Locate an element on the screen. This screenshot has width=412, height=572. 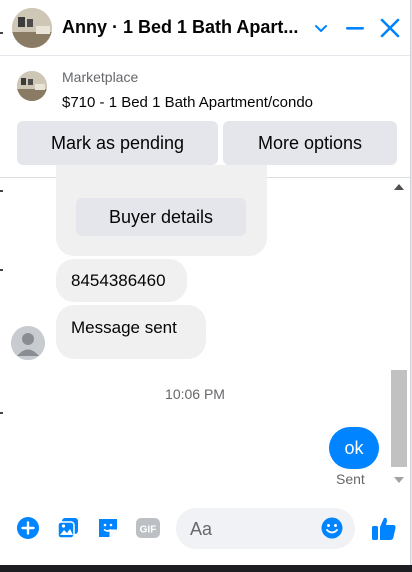
scroll-up-arrow-icon is located at coordinates (399, 187).